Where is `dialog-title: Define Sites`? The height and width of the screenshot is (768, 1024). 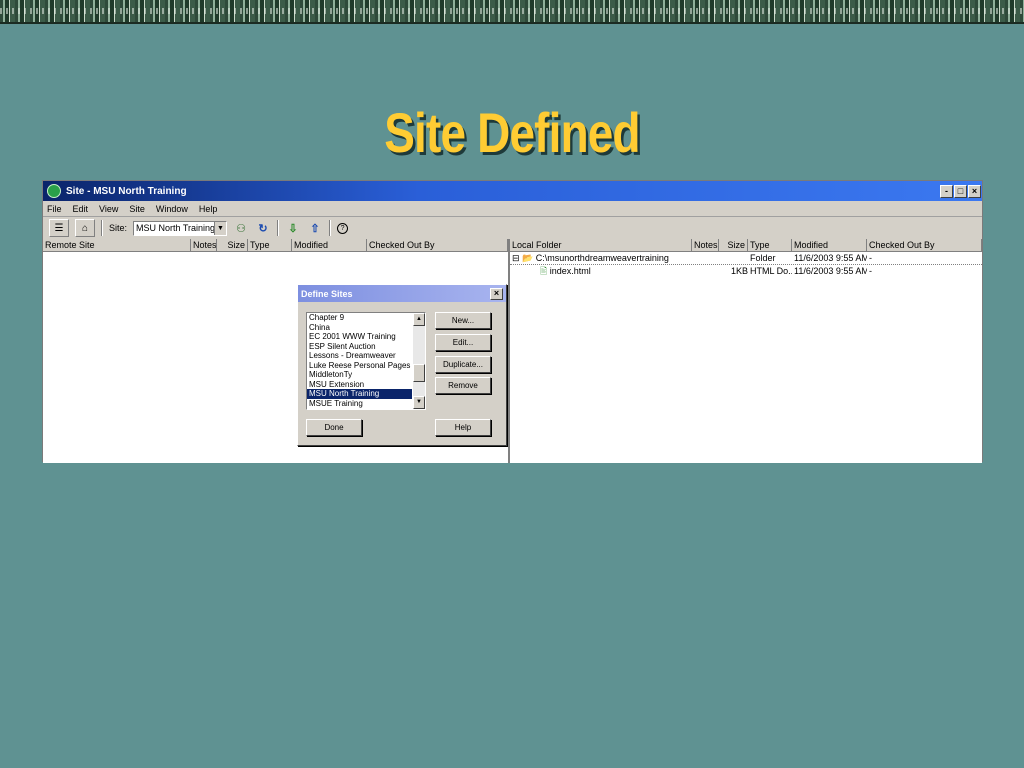 dialog-title: Define Sites is located at coordinates (327, 293).